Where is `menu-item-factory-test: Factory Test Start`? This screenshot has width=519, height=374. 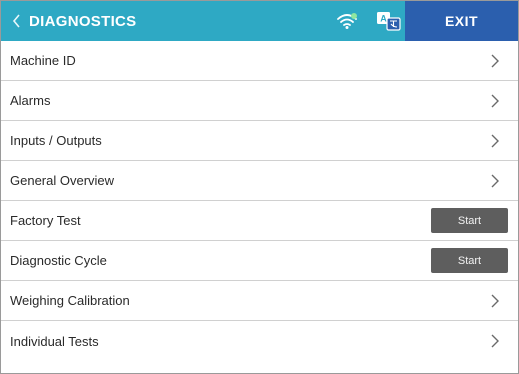 menu-item-factory-test: Factory Test Start is located at coordinates (259, 221).